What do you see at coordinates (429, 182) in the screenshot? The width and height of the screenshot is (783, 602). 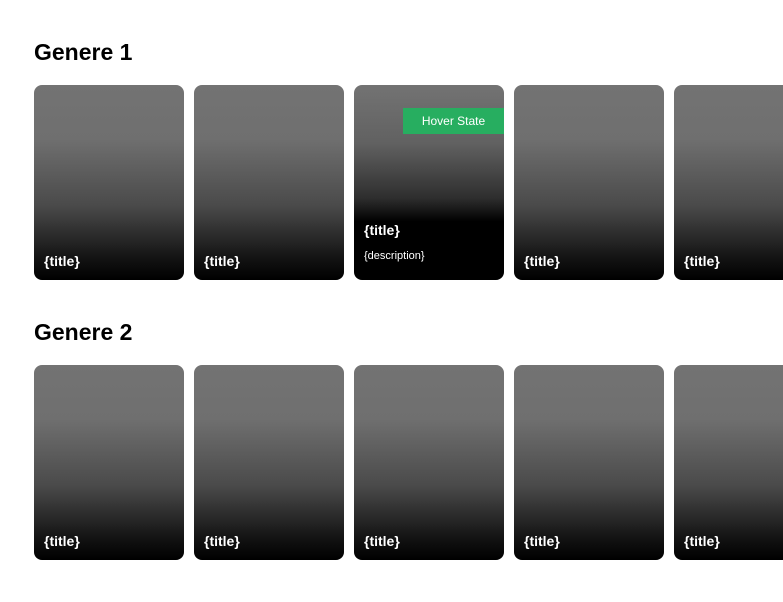 I see `media-card-hovered: Hover State {title} {description}` at bounding box center [429, 182].